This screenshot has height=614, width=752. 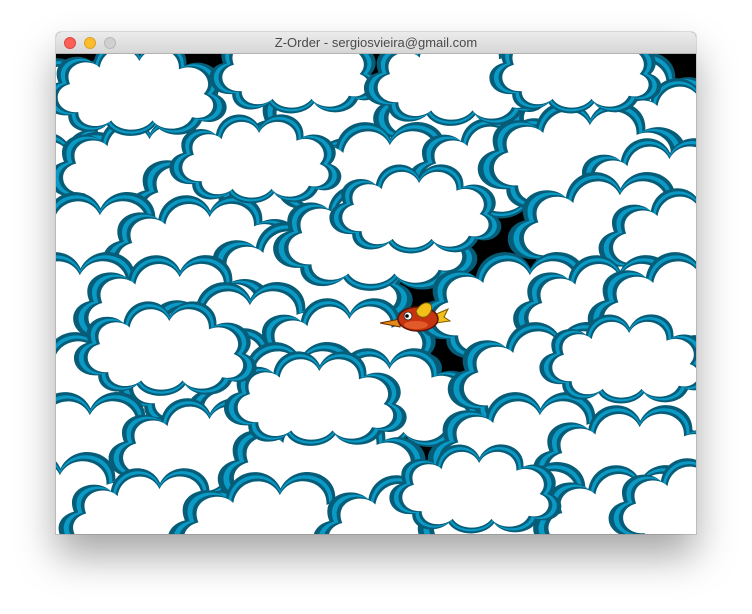 I want to click on title-bar: Z-Order - sergiosvieira@gmail.com, so click(x=376, y=43).